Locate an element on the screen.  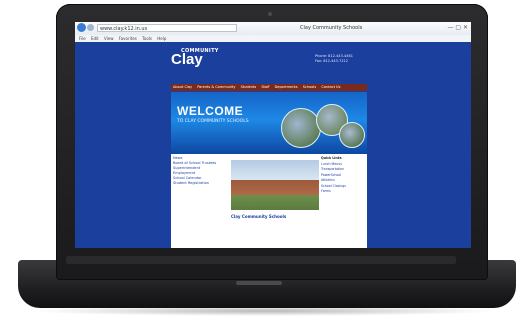
site-logo: COMMUNITY Clay is located at coordinates (196, 59).